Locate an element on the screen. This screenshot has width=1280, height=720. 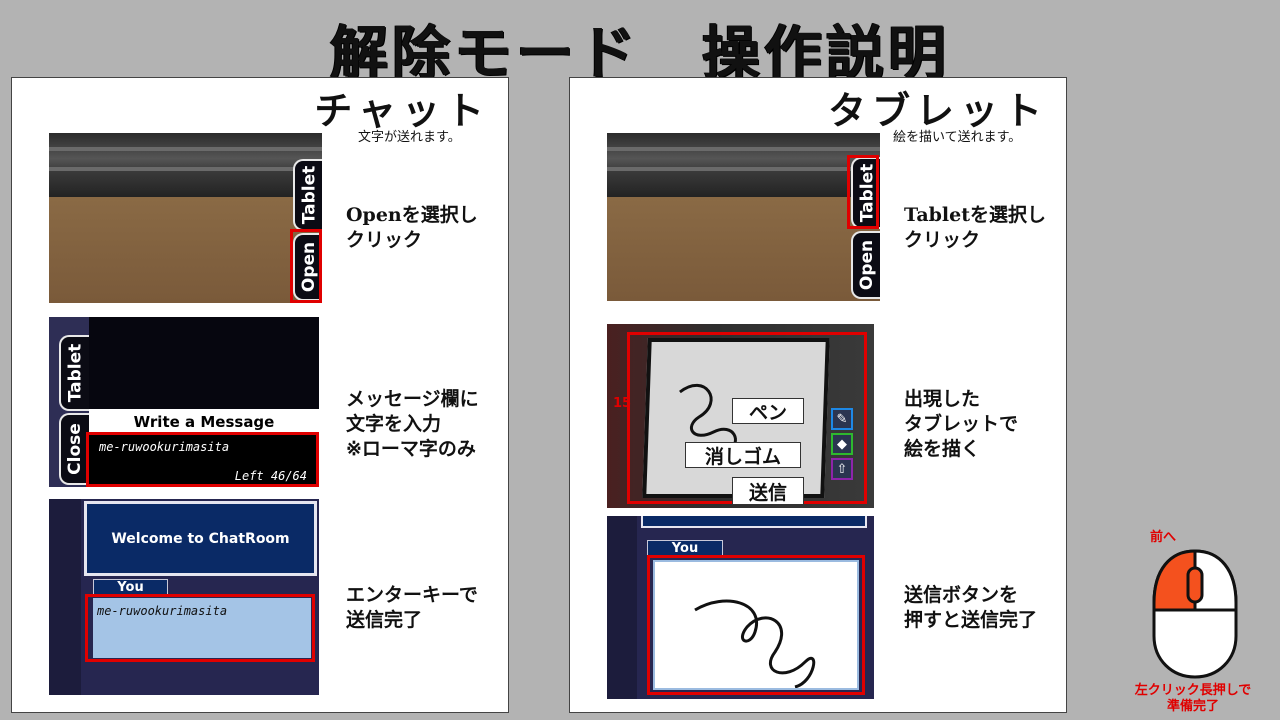
sent-message-highlight is located at coordinates (200, 628).